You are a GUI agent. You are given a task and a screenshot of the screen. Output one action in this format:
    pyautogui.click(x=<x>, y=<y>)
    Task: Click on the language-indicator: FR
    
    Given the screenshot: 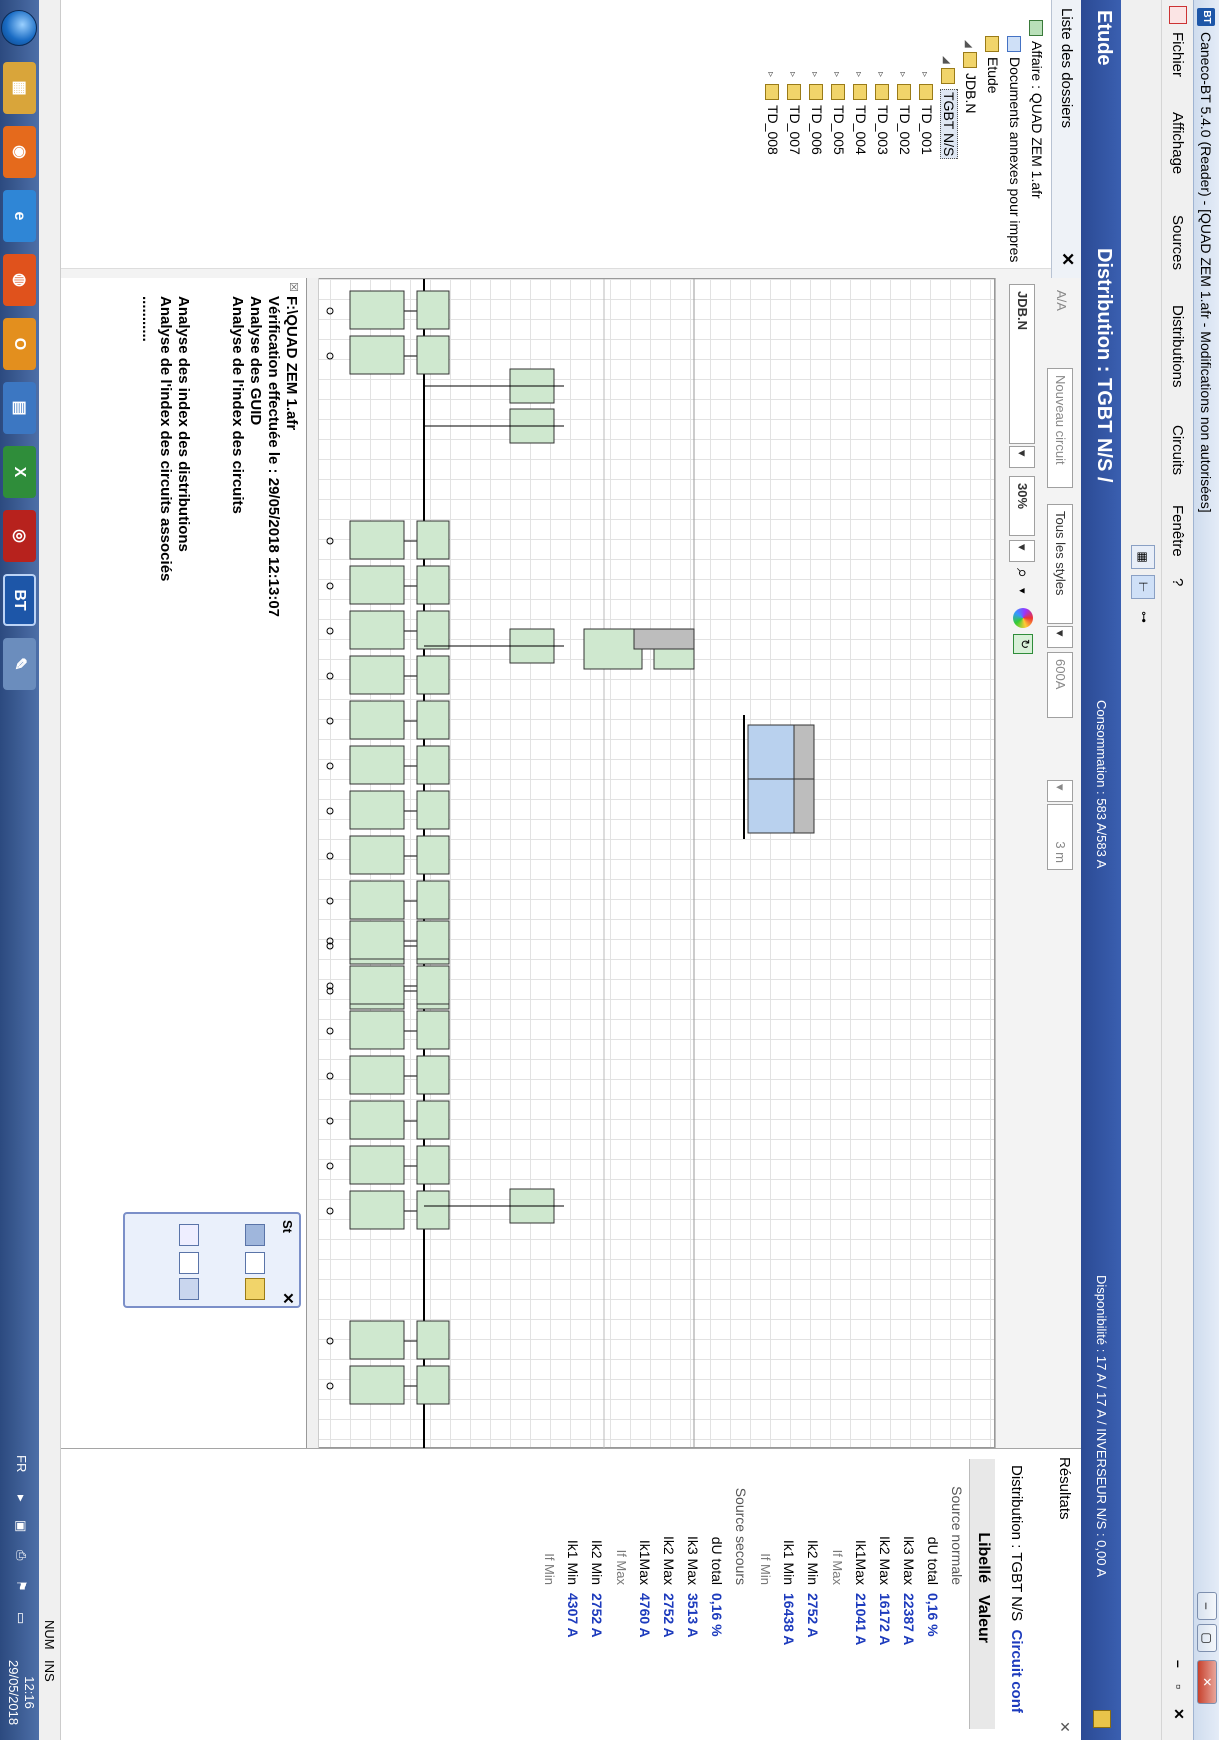 What is the action you would take?
    pyautogui.click(x=21, y=1463)
    